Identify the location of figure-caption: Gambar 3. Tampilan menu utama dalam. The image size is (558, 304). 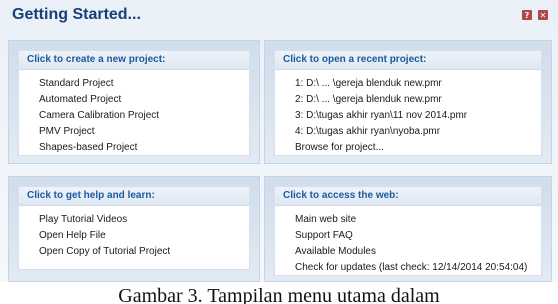
(279, 293).